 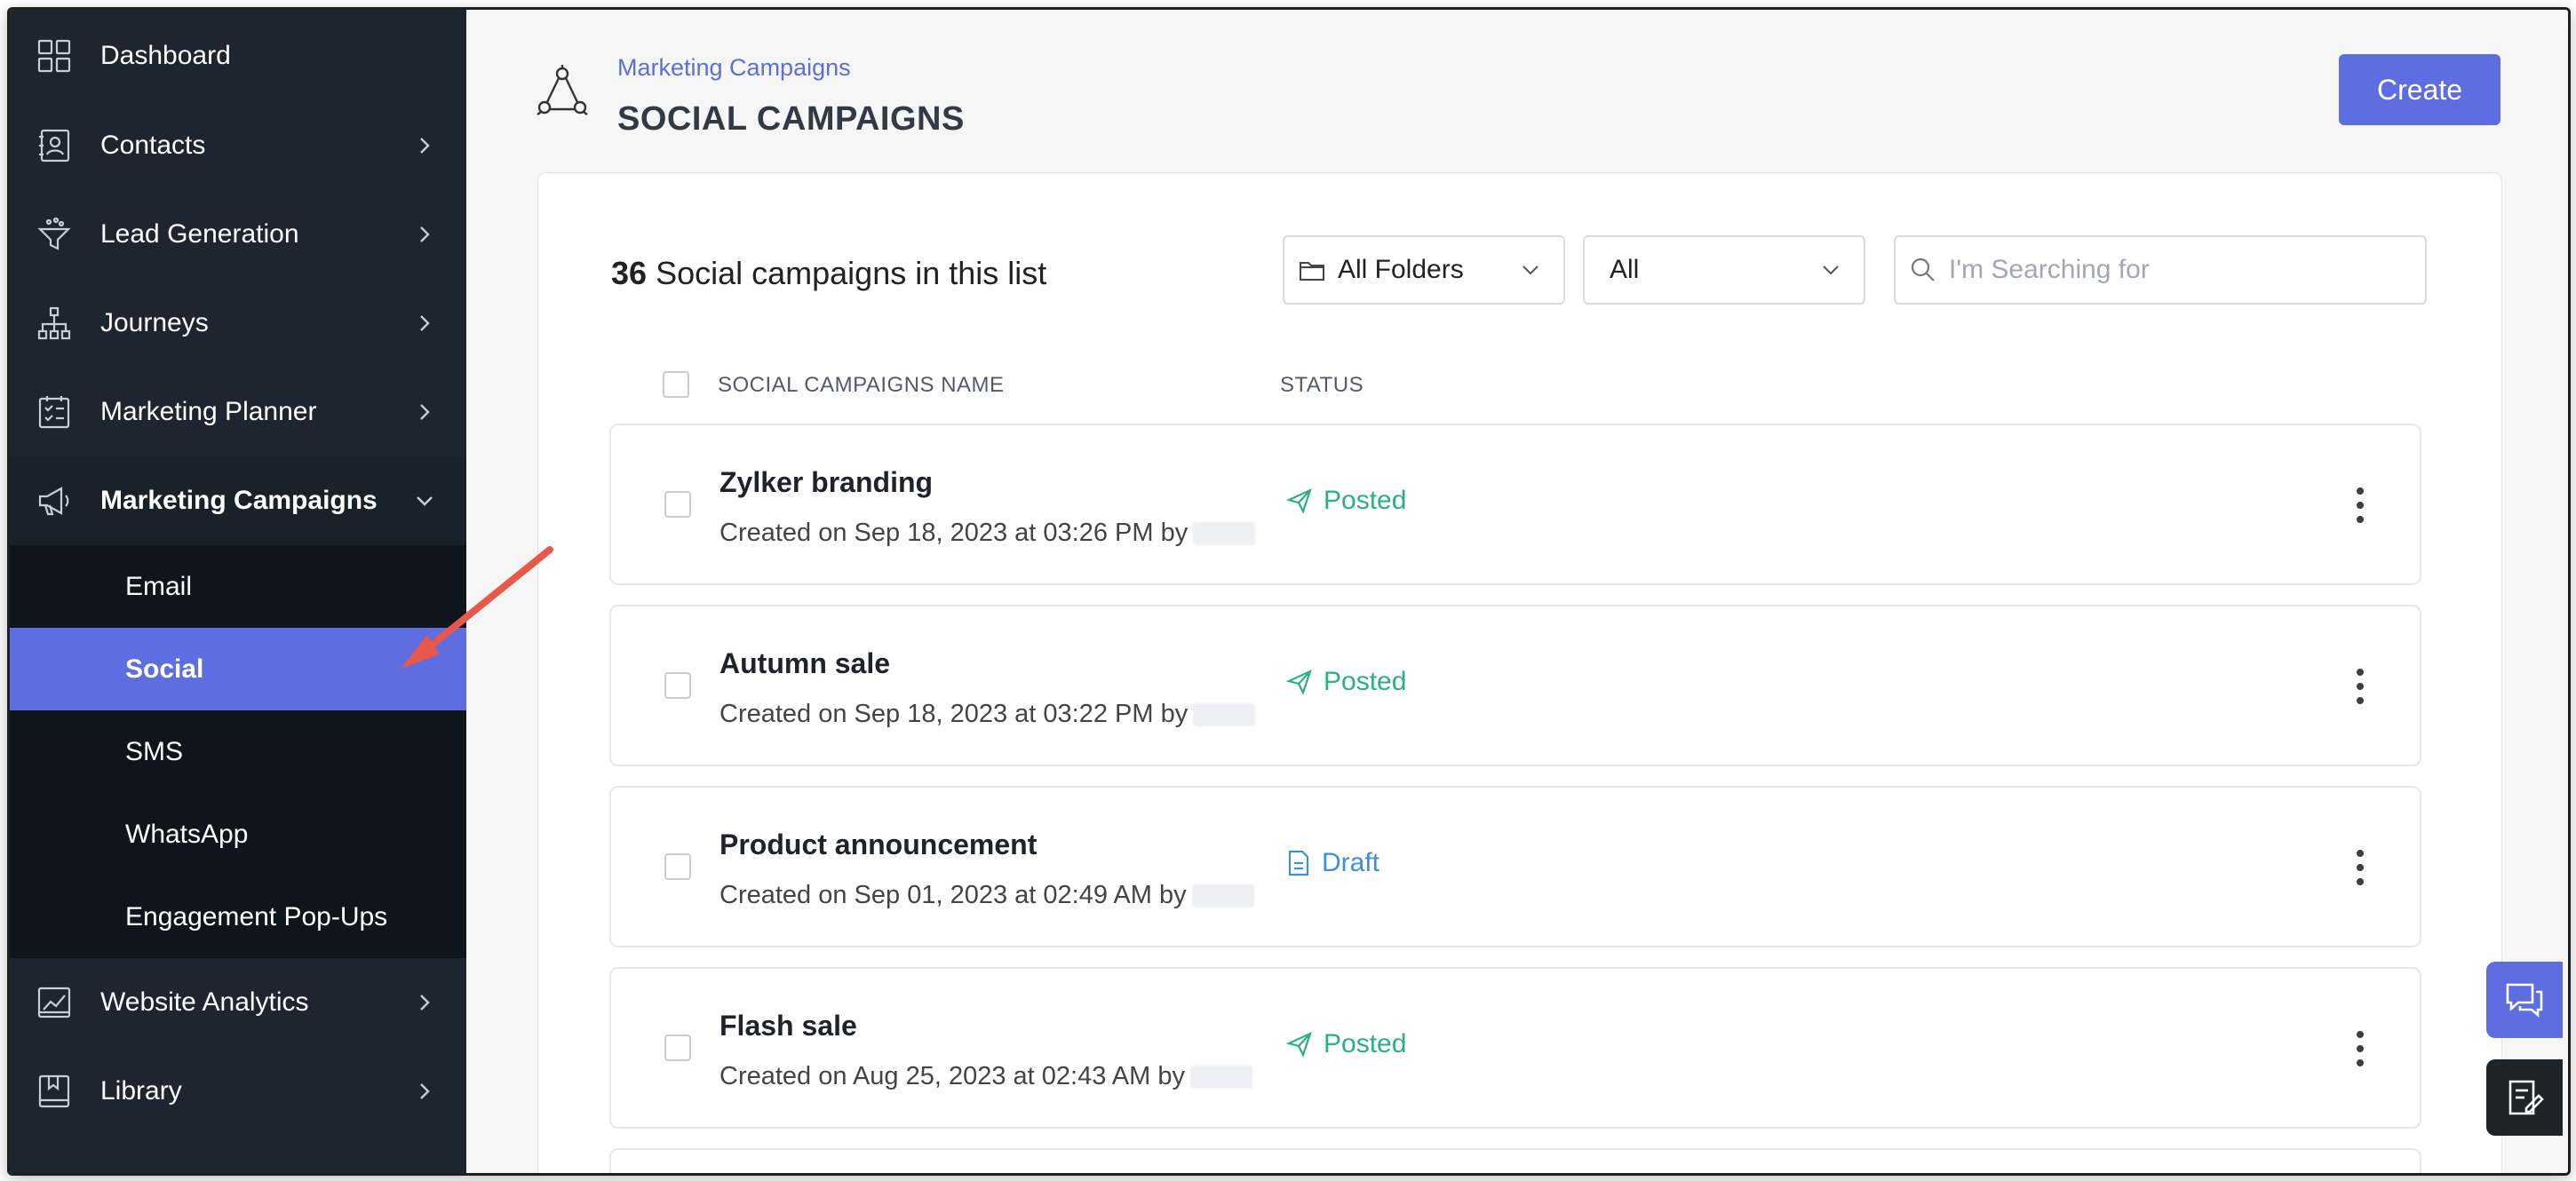 I want to click on sidebar-subitem-label: SMS, so click(x=154, y=751).